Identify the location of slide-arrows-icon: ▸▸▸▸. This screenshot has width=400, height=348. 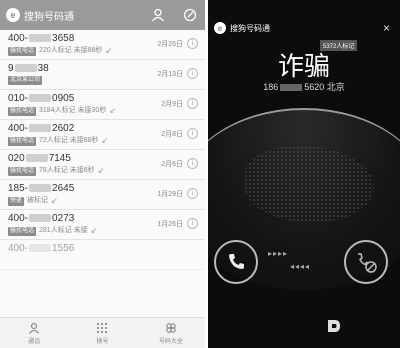
(278, 253).